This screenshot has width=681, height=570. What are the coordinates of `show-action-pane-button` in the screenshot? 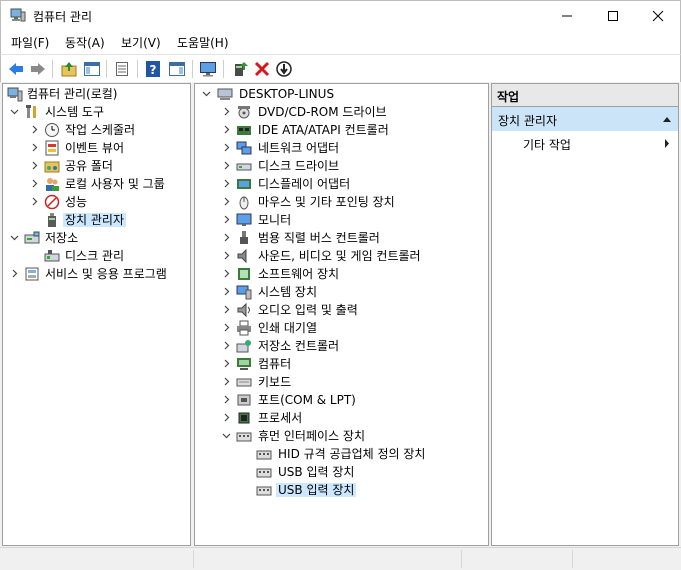 It's located at (177, 69).